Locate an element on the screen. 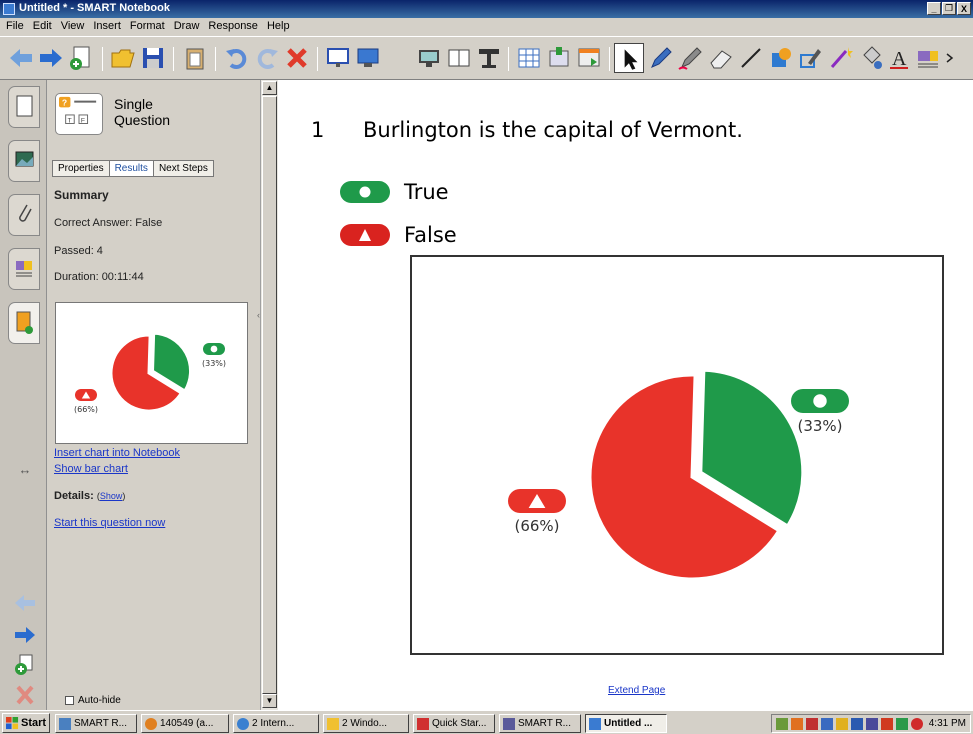 The image size is (973, 734). close-button: X is located at coordinates (964, 8).